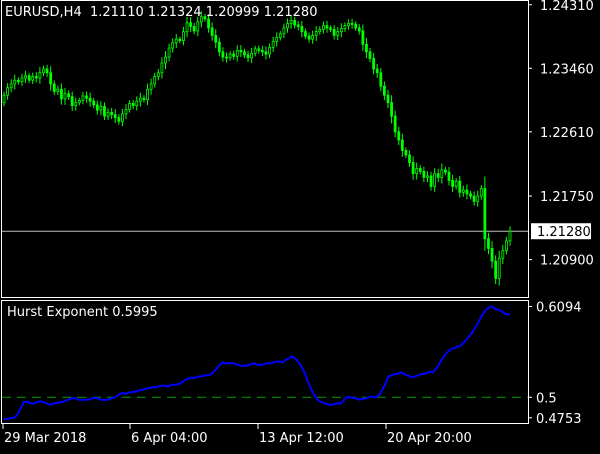  What do you see at coordinates (135, 312) in the screenshot?
I see `indicator-value: 0.5995` at bounding box center [135, 312].